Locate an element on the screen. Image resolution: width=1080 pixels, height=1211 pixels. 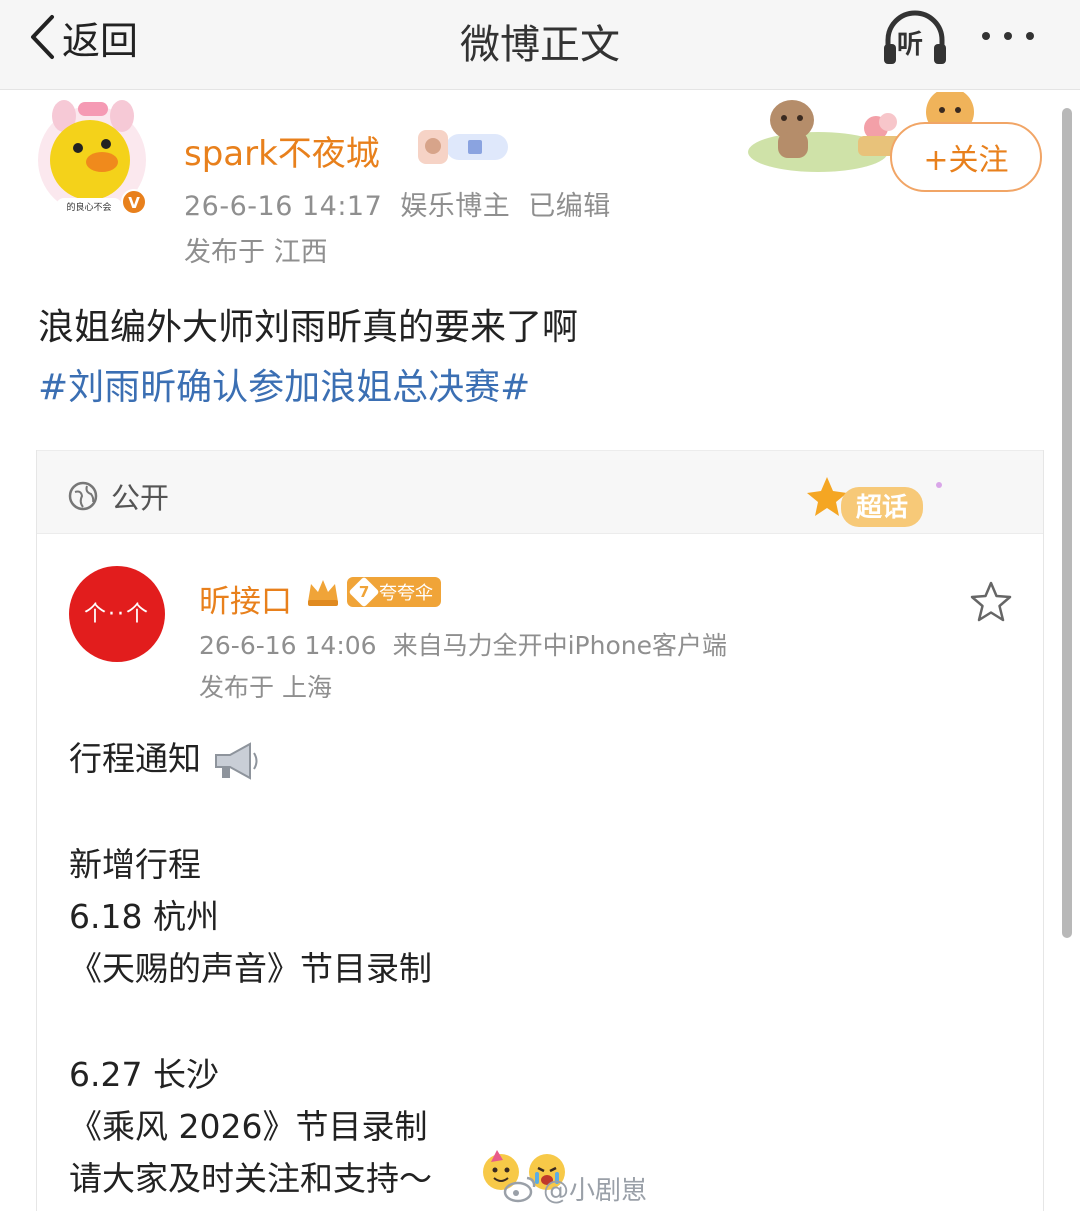
crown-icon is located at coordinates (323, 593).